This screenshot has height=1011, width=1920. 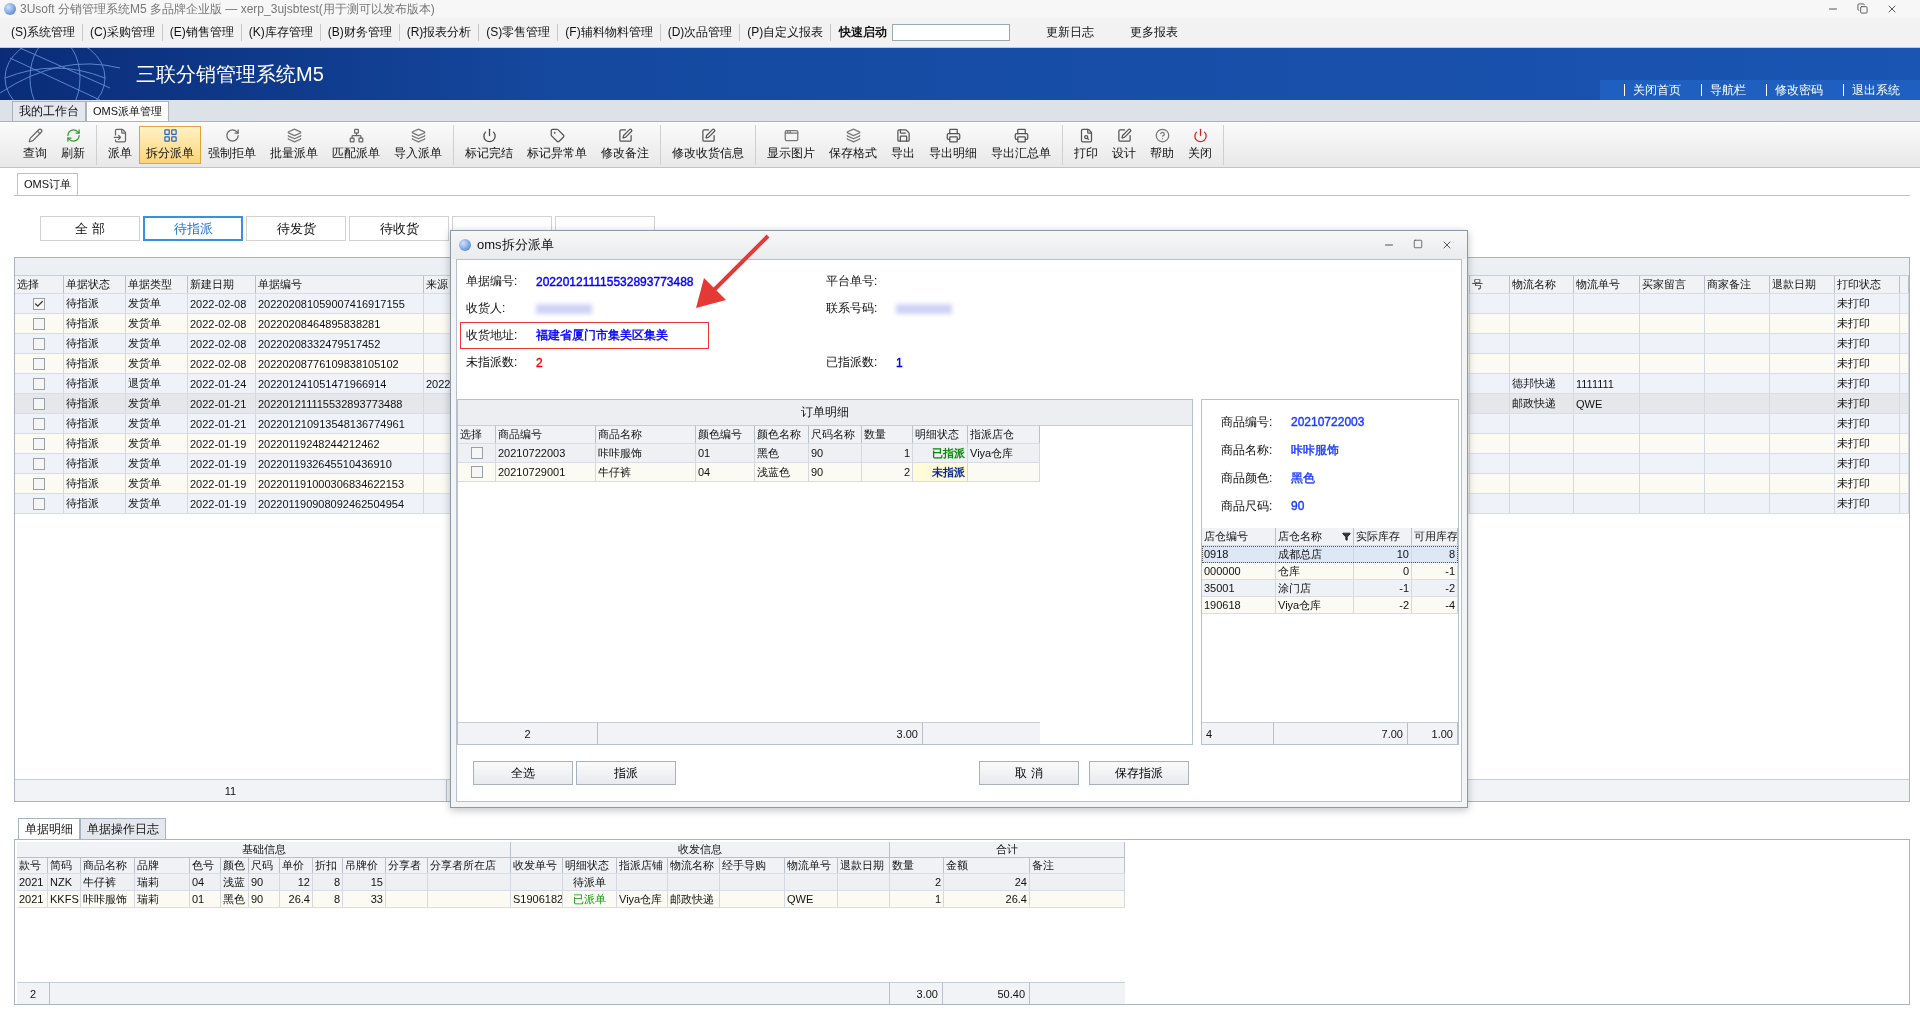 I want to click on field-label: 收货人:, so click(x=486, y=308).